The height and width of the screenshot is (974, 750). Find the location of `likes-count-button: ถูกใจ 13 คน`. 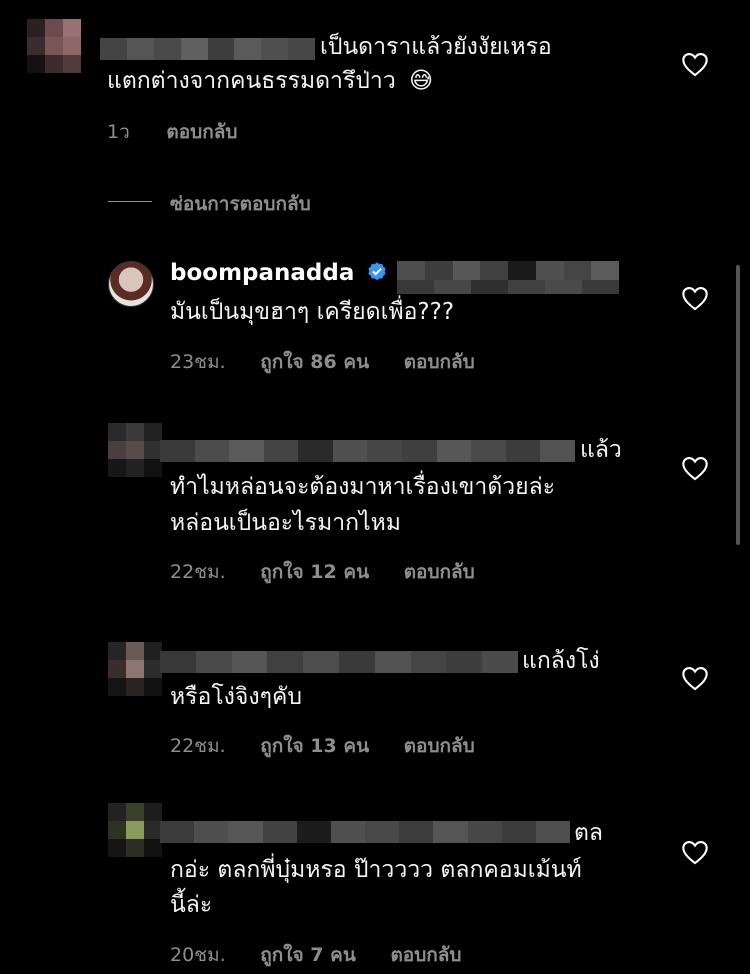

likes-count-button: ถูกใจ 13 คน is located at coordinates (314, 746).